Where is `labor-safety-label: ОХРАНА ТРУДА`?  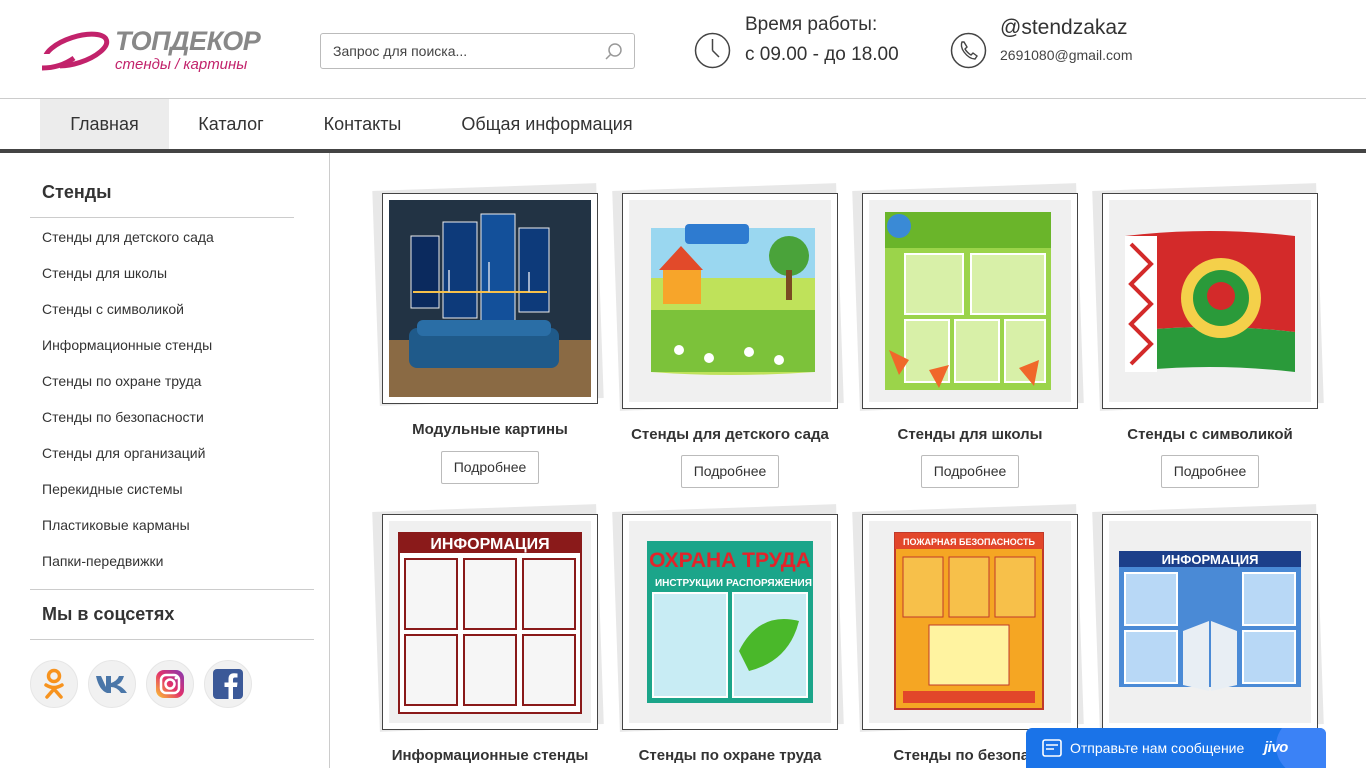
labor-safety-label: ОХРАНА ТРУДА is located at coordinates (730, 560).